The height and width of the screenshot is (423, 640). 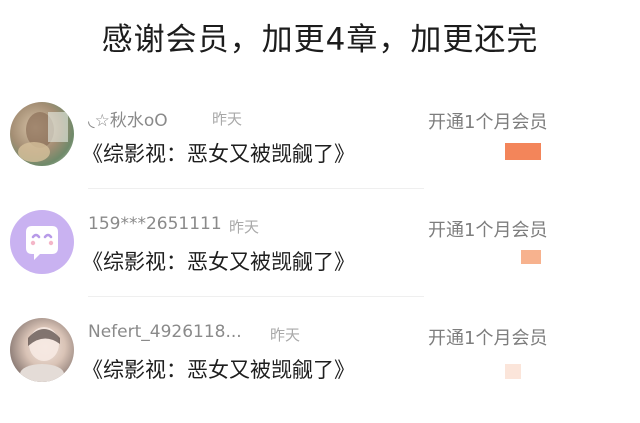 What do you see at coordinates (128, 118) in the screenshot?
I see `username: ◟☆秋水oO` at bounding box center [128, 118].